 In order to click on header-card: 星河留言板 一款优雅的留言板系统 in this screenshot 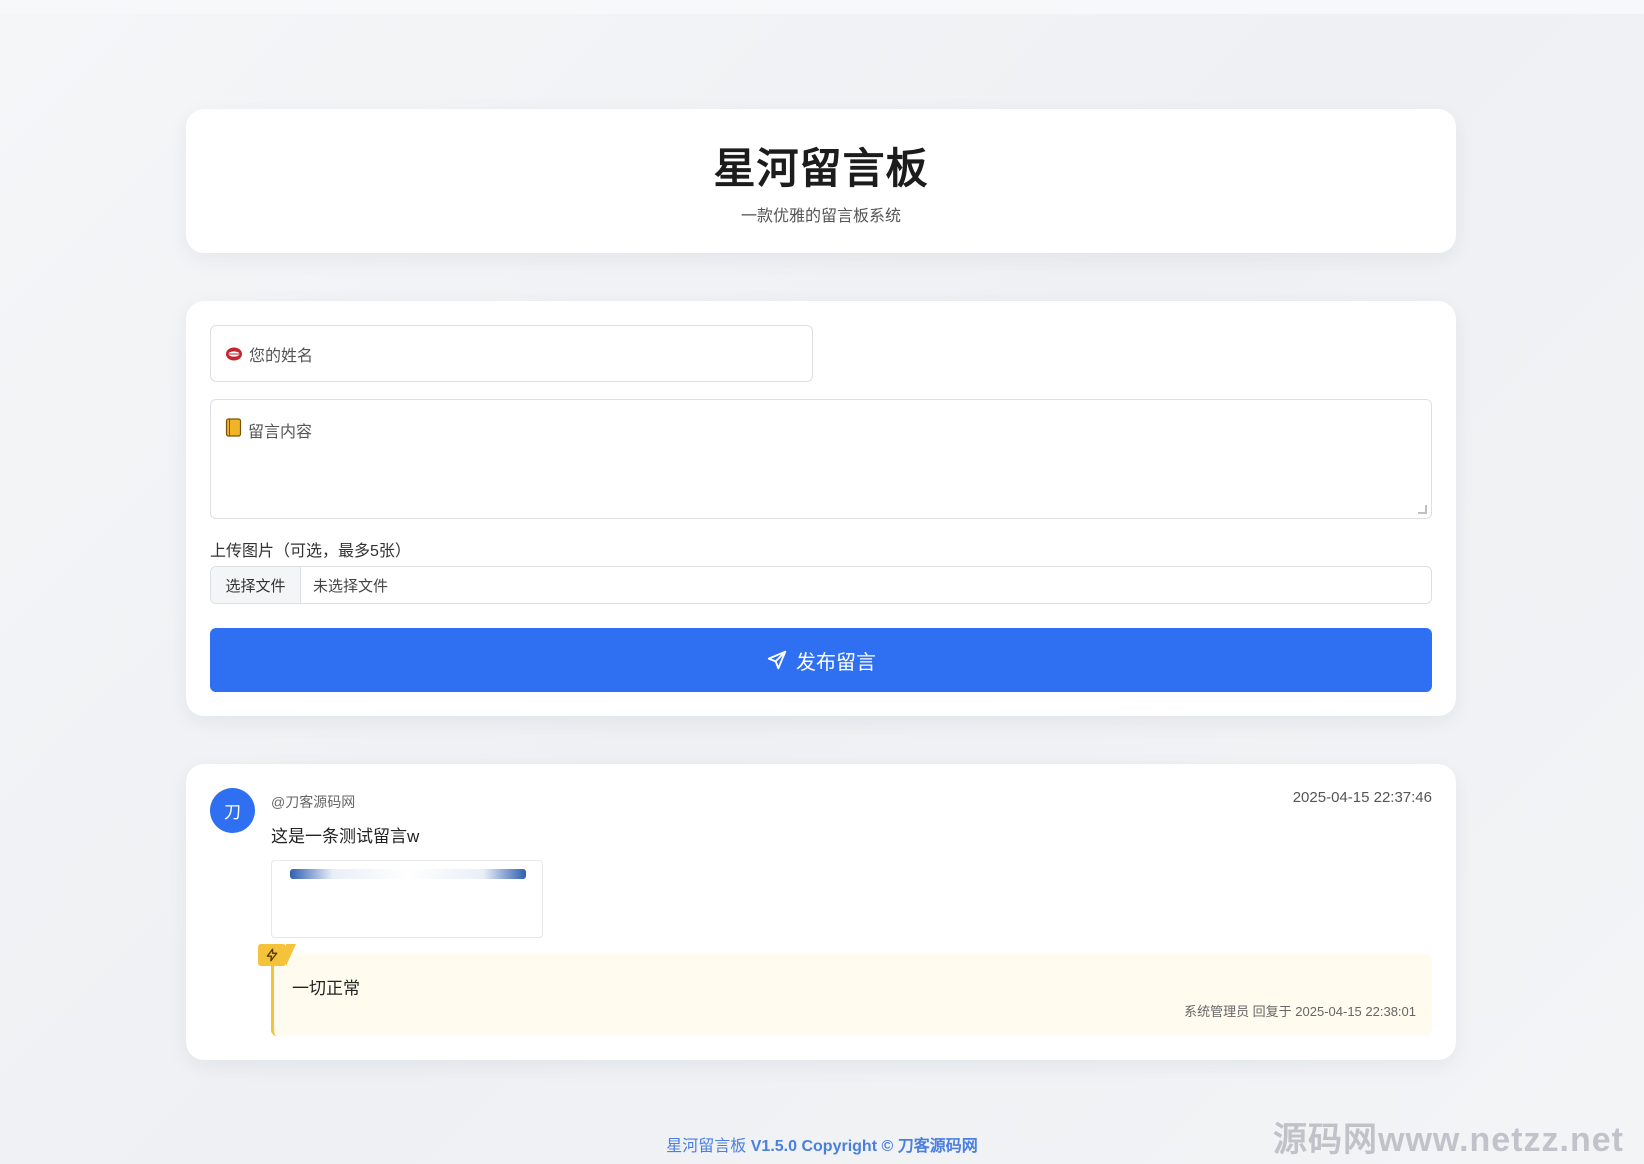, I will do `click(821, 181)`.